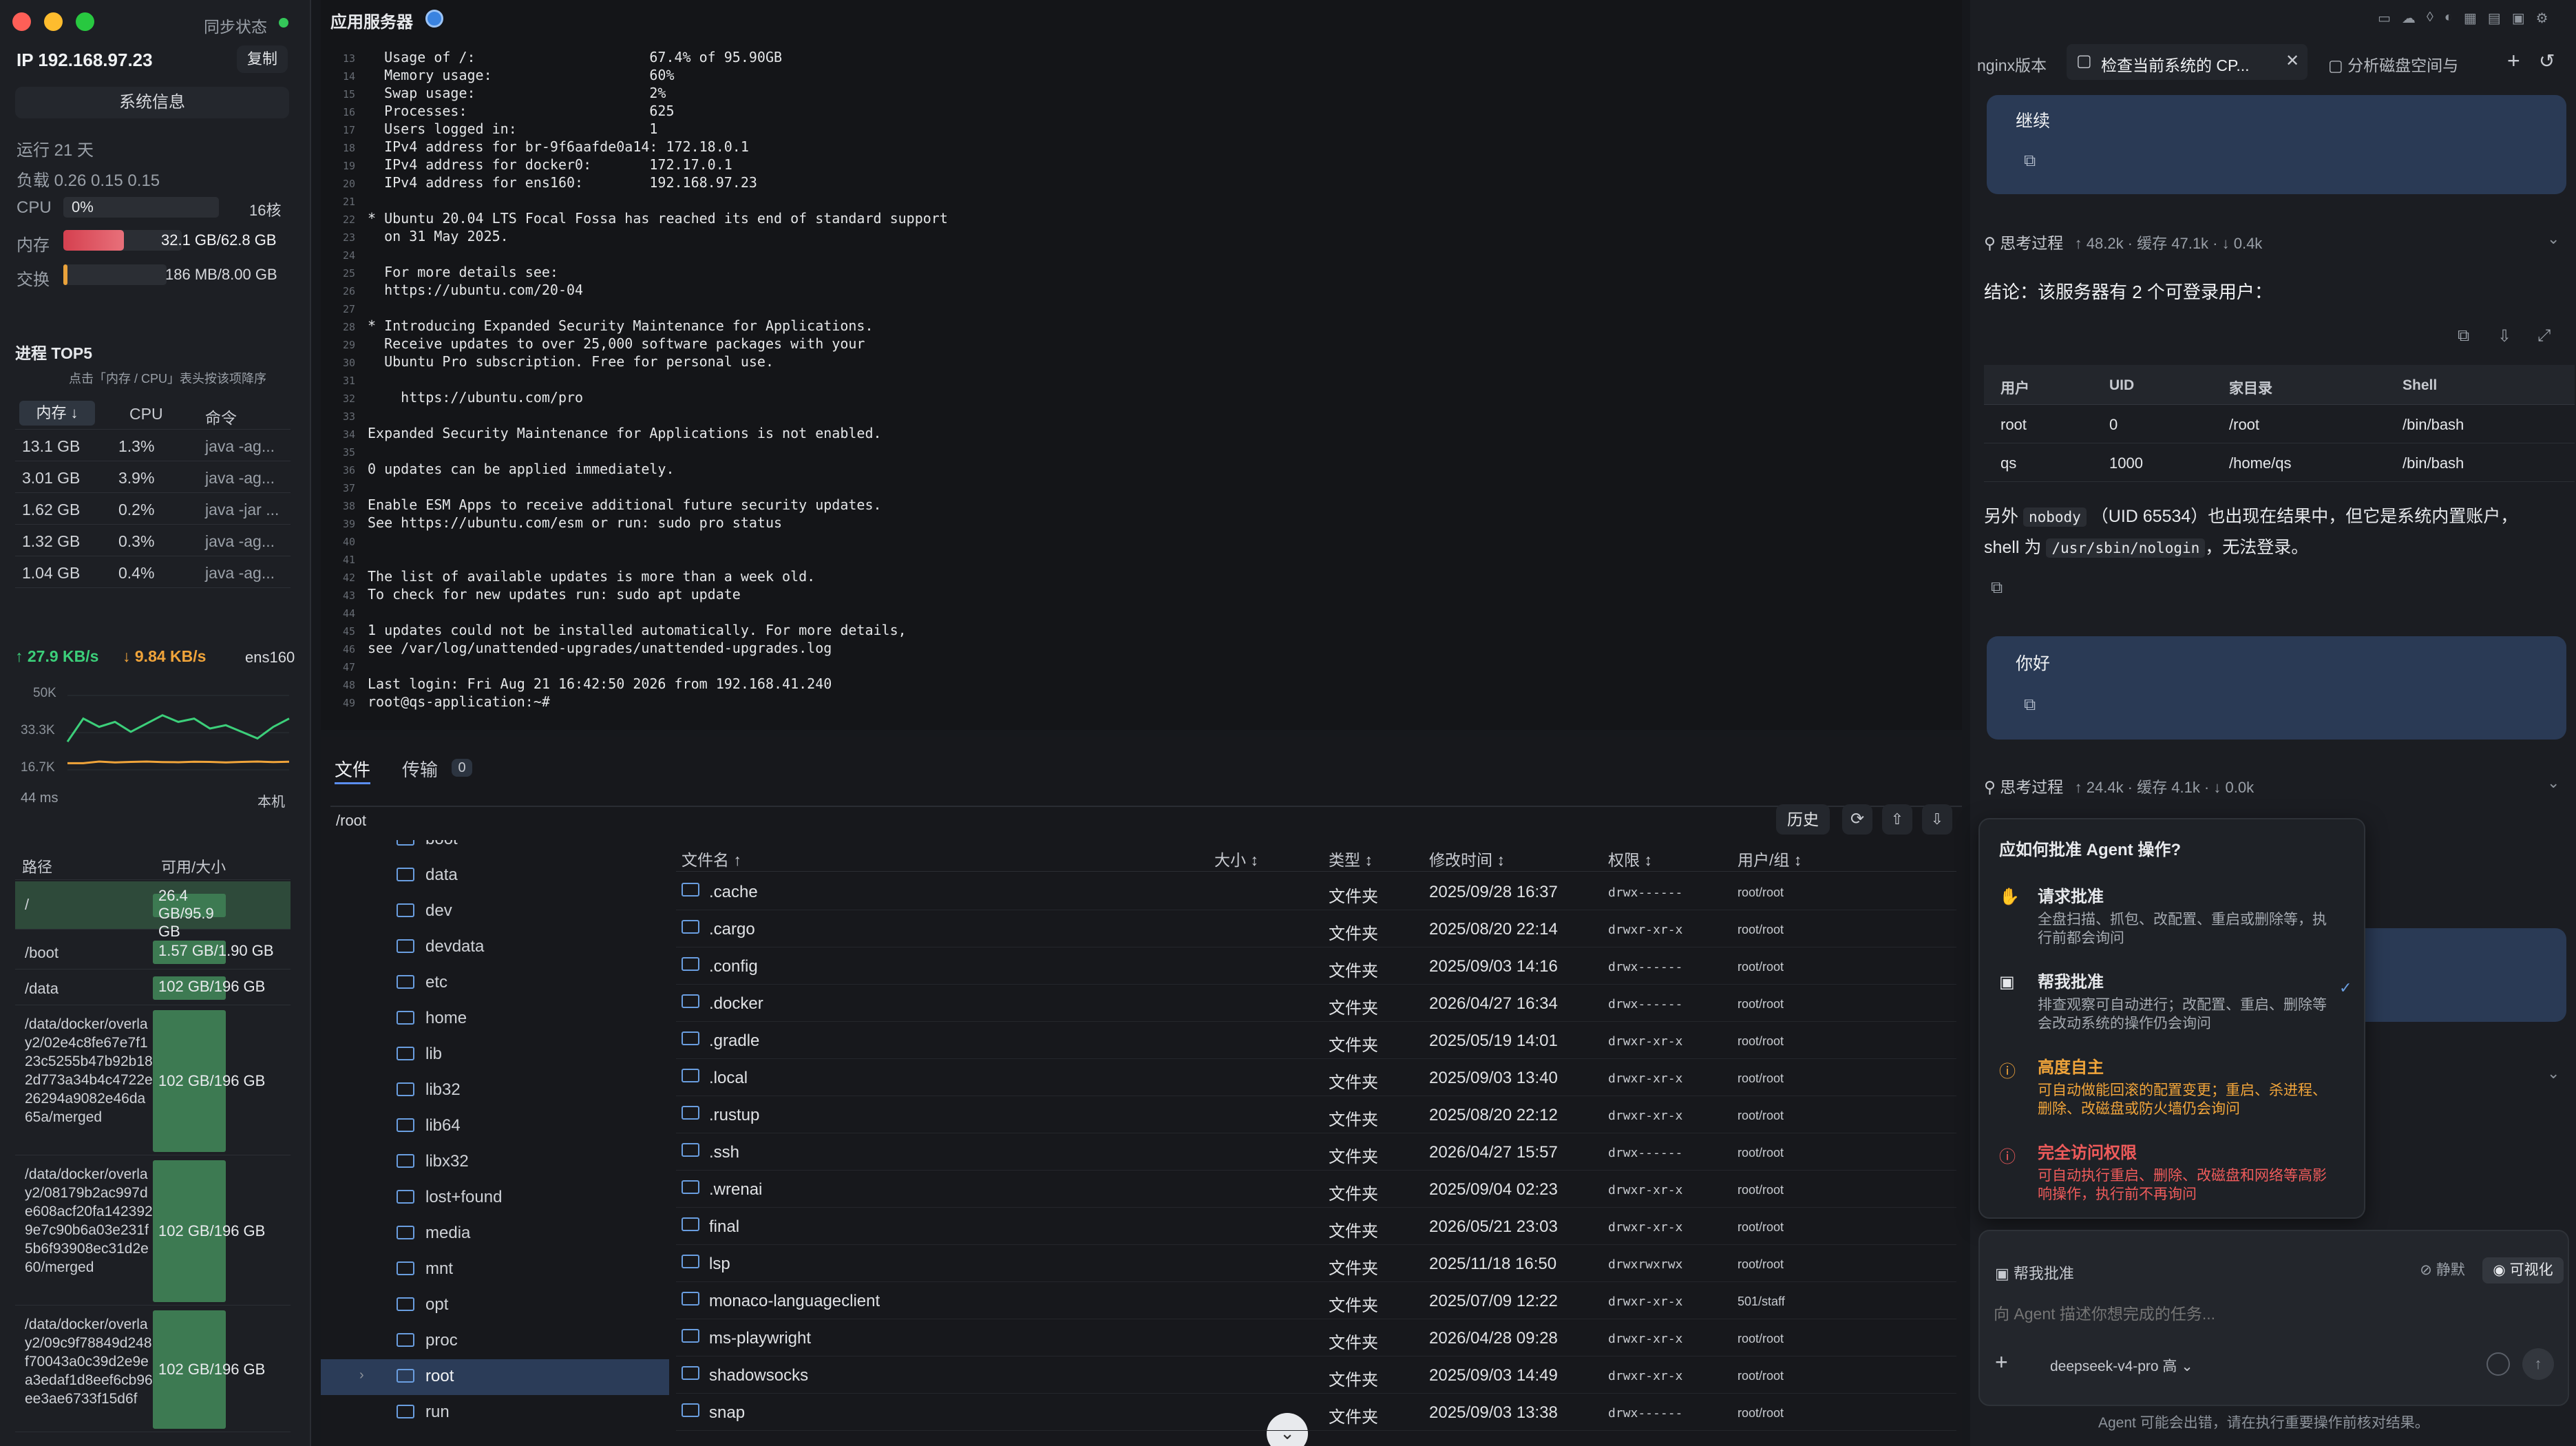  I want to click on tree-item-dev: dev, so click(504, 912).